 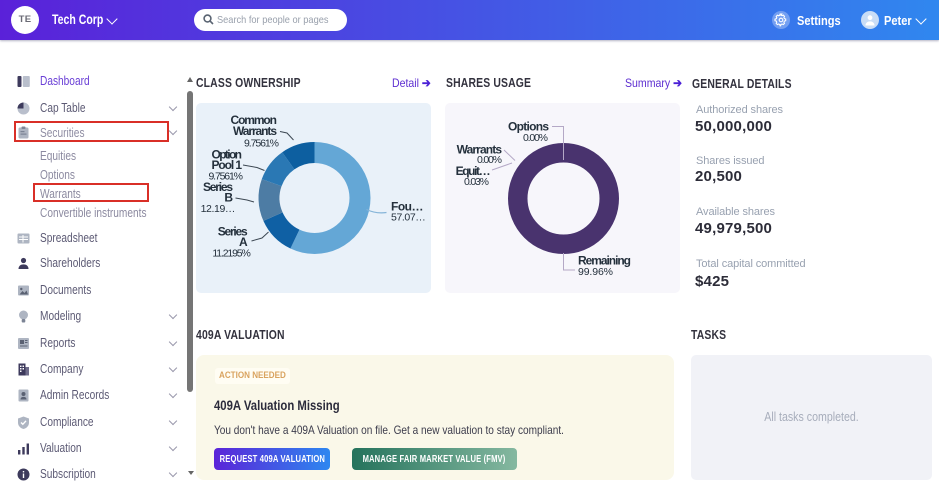 What do you see at coordinates (595, 272) in the screenshot?
I see `svg-text: 99.96%` at bounding box center [595, 272].